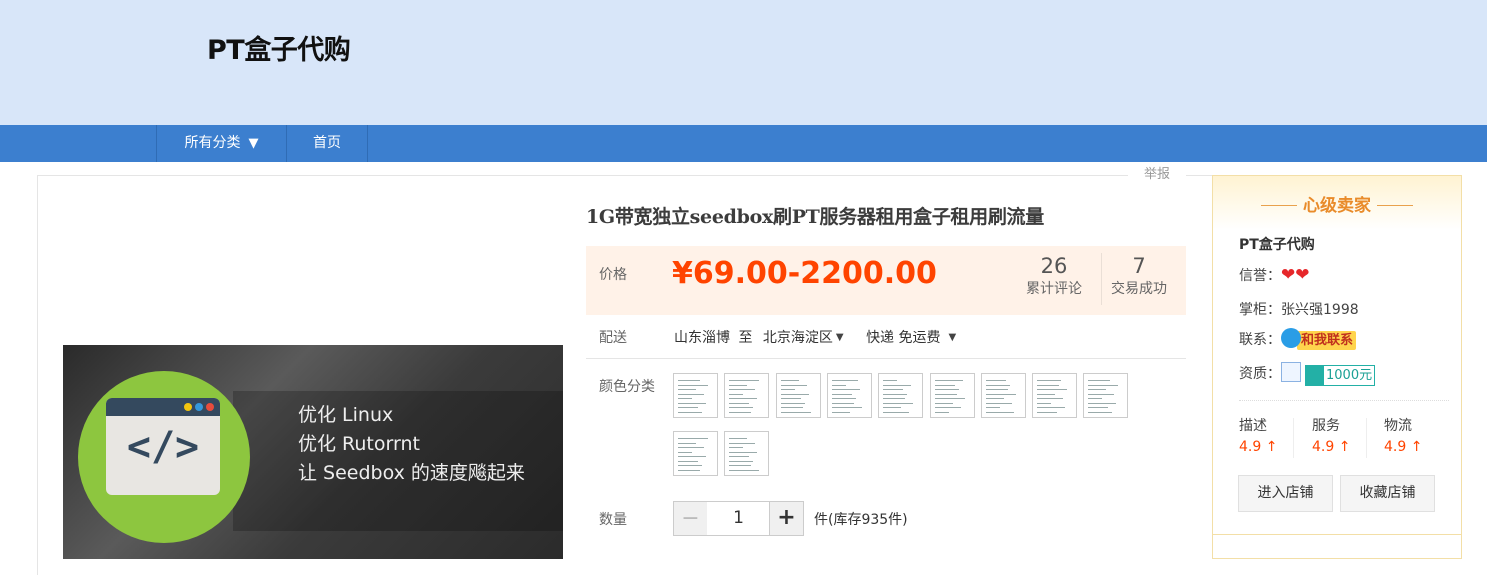 This screenshot has width=1487, height=575. Describe the element at coordinates (627, 387) in the screenshot. I see `color-label: 颜色分类` at that location.